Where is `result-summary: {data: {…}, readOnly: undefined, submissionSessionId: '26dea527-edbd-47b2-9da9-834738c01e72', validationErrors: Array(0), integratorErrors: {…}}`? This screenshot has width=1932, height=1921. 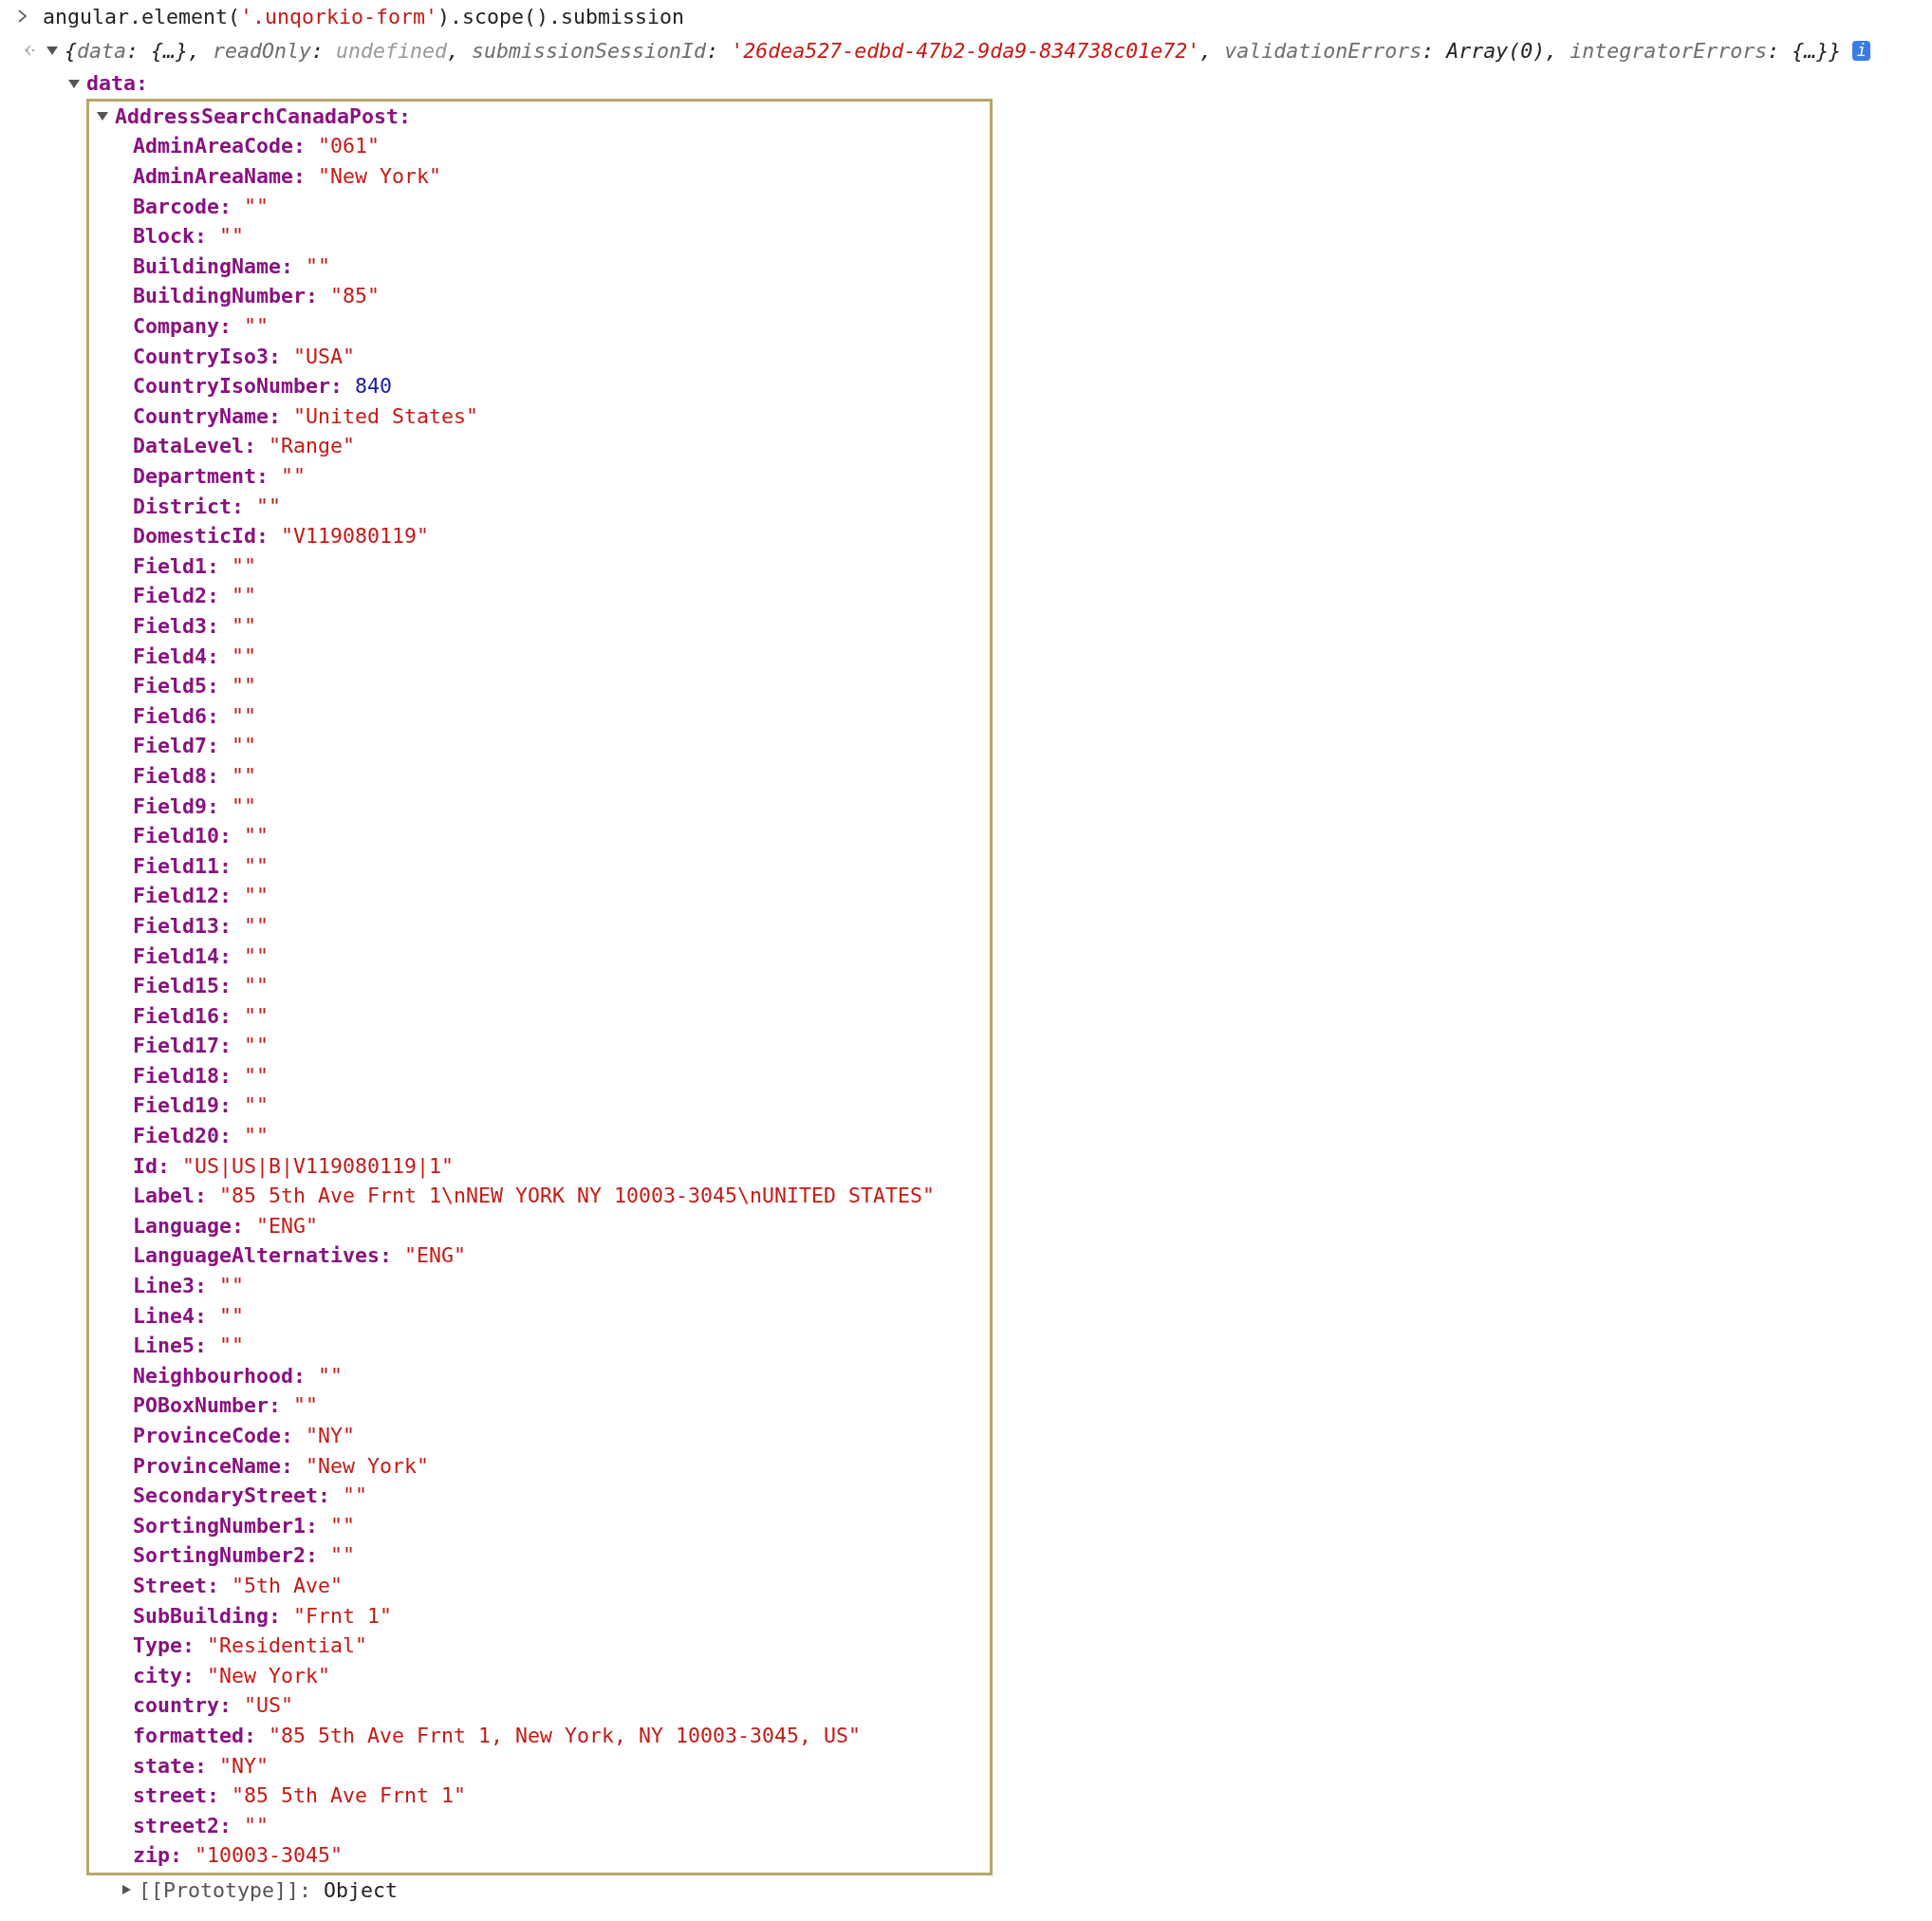 result-summary: {data: {…}, readOnly: undefined, submissionSessionId: '26dea527-edbd-47b2-9da9-834738c01e72', validationErrors: Array(0), integratorErrors: {…}} is located at coordinates (953, 51).